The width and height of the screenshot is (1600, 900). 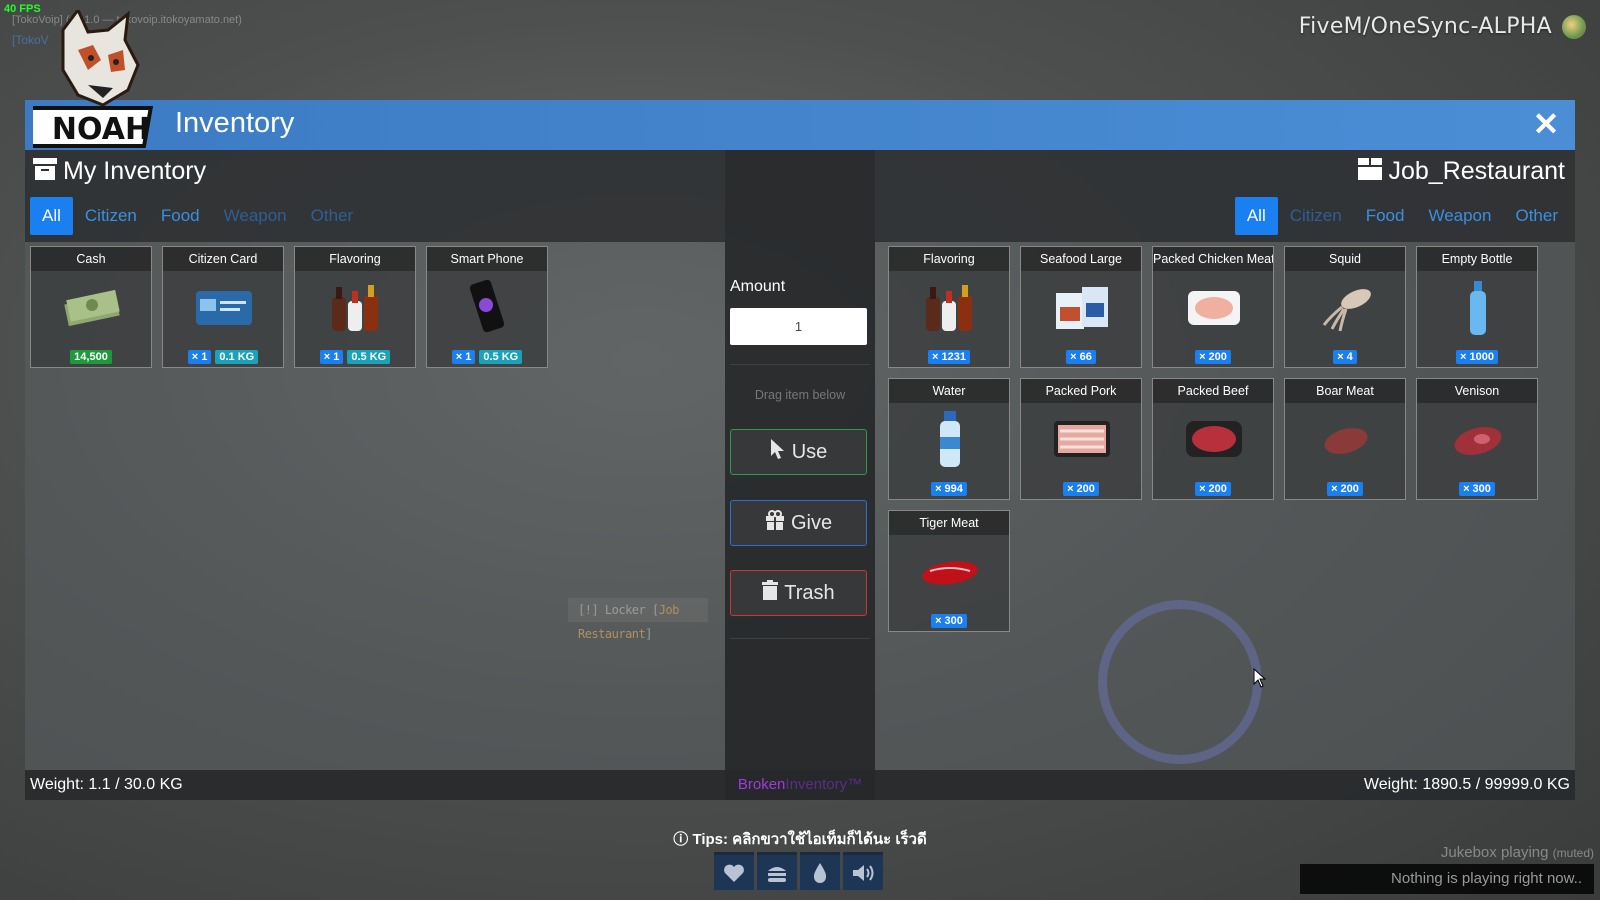 I want to click on item-slot-tiger-meat: Tiger Meat × 300, so click(x=949, y=571).